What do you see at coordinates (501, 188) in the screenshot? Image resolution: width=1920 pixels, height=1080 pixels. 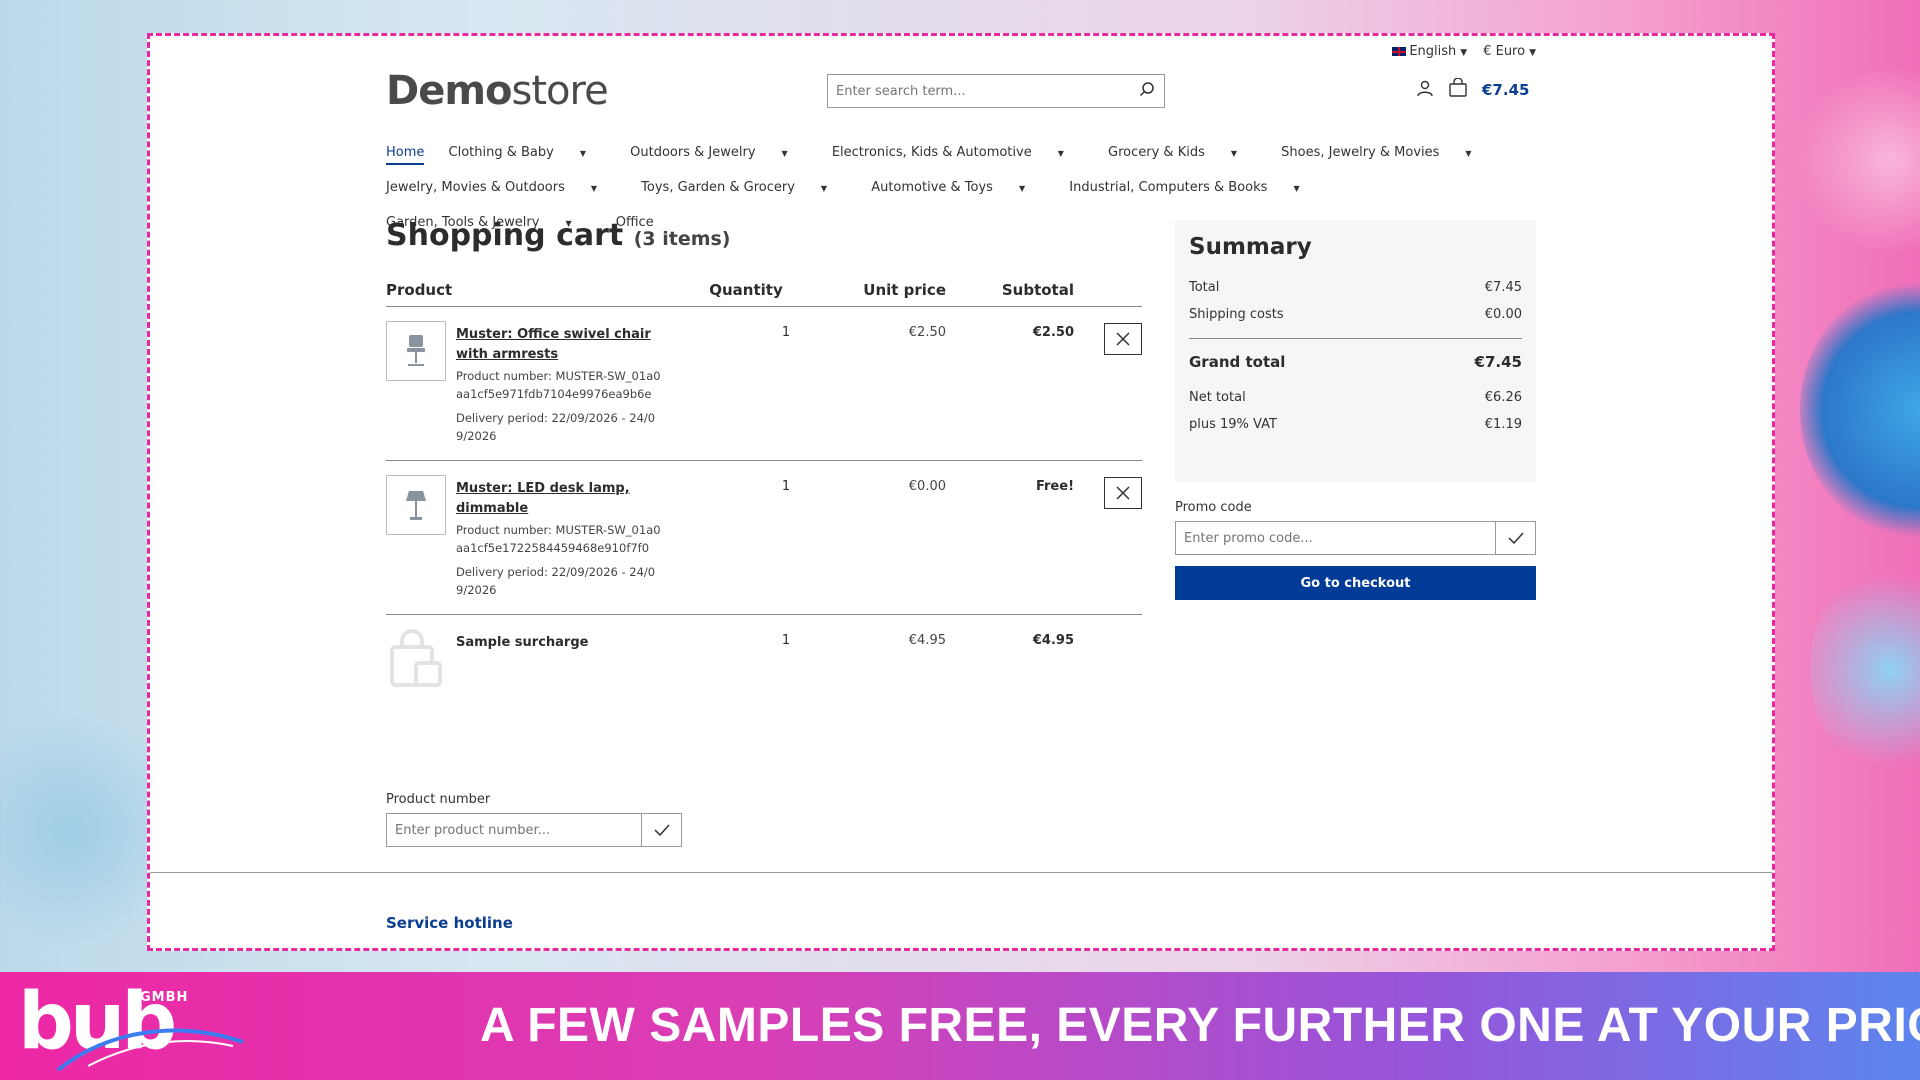 I see `nav-item: Jewelry, Movies & Outdoors ▼` at bounding box center [501, 188].